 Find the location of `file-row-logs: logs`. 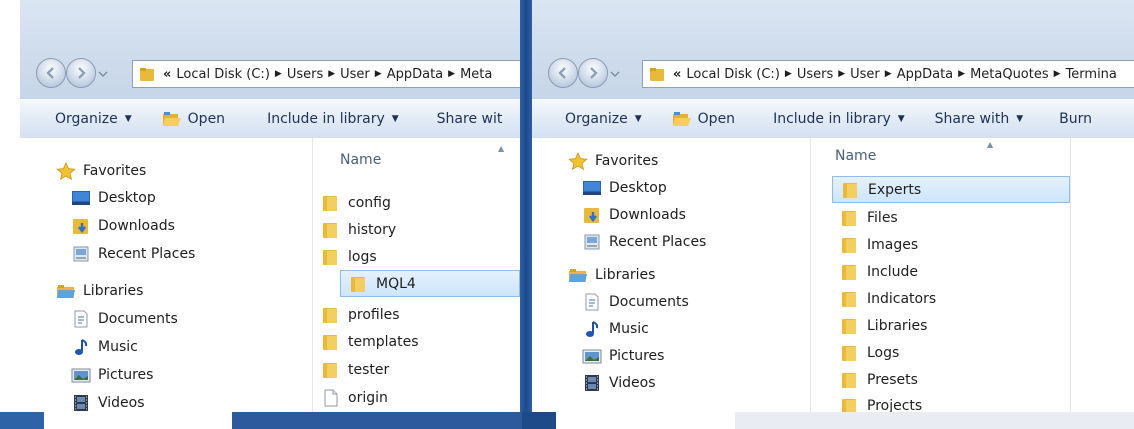

file-row-logs: logs is located at coordinates (416, 256).